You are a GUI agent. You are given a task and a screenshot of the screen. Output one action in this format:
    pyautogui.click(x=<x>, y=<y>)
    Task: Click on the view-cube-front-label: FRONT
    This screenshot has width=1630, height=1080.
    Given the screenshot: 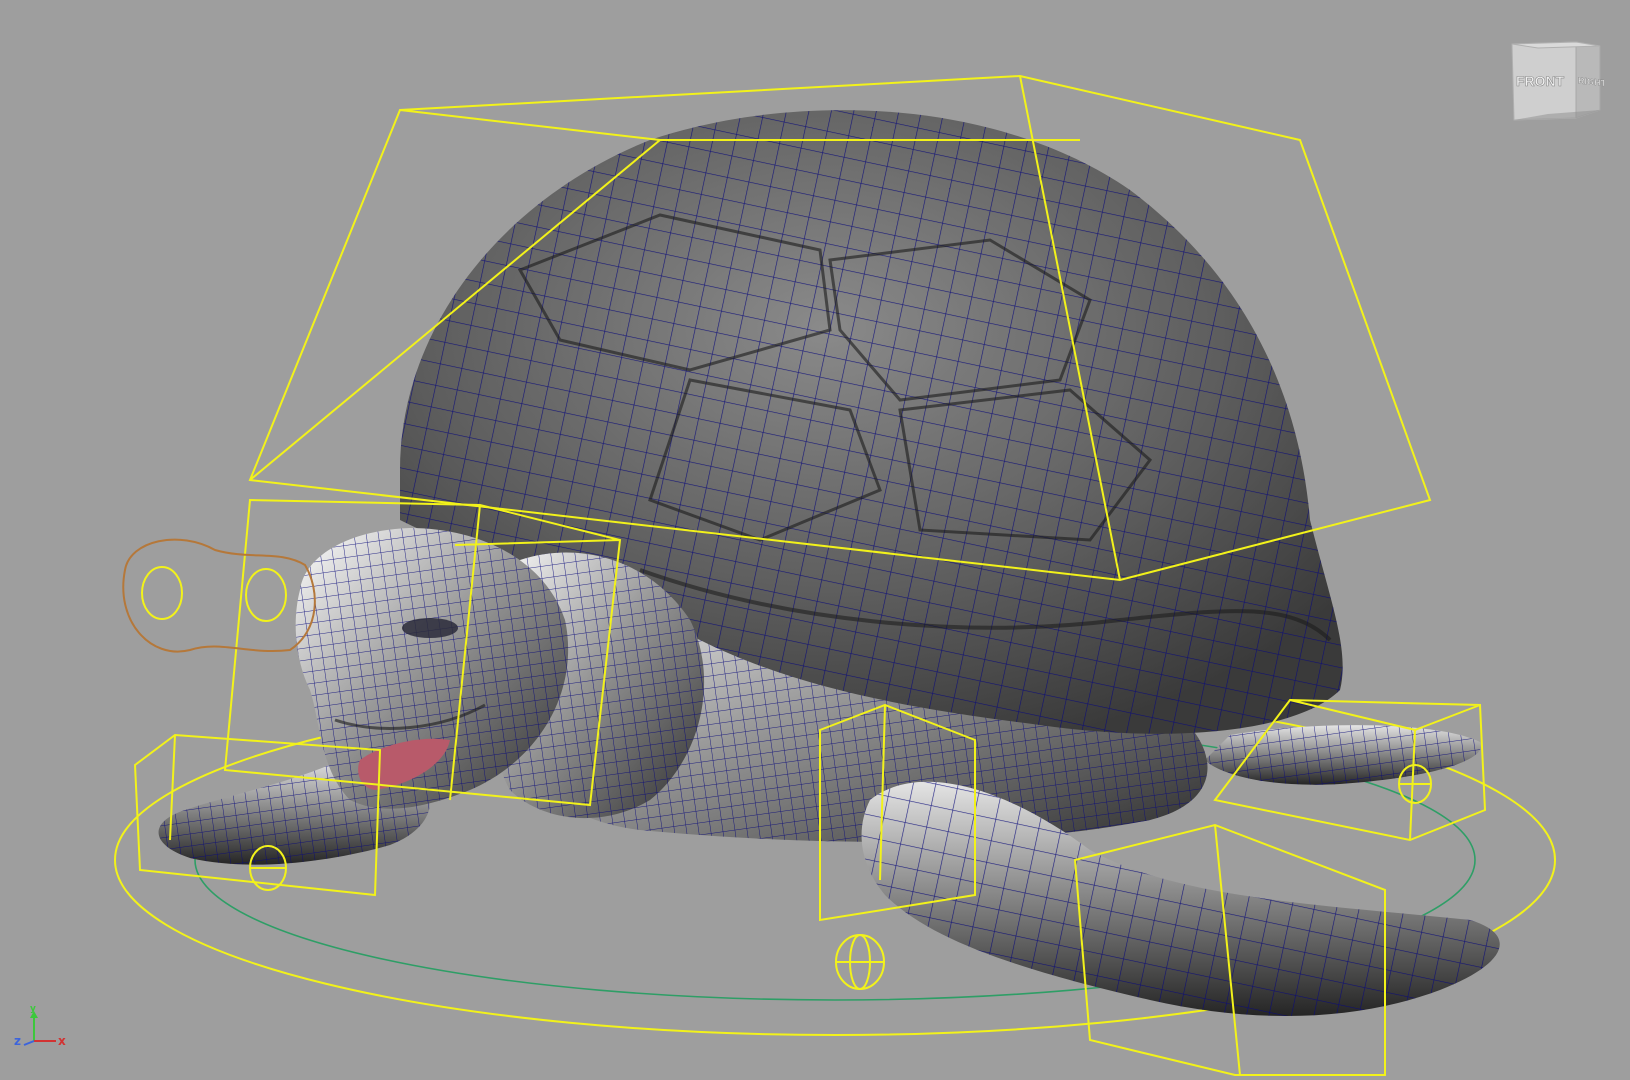 What is the action you would take?
    pyautogui.click(x=1540, y=81)
    